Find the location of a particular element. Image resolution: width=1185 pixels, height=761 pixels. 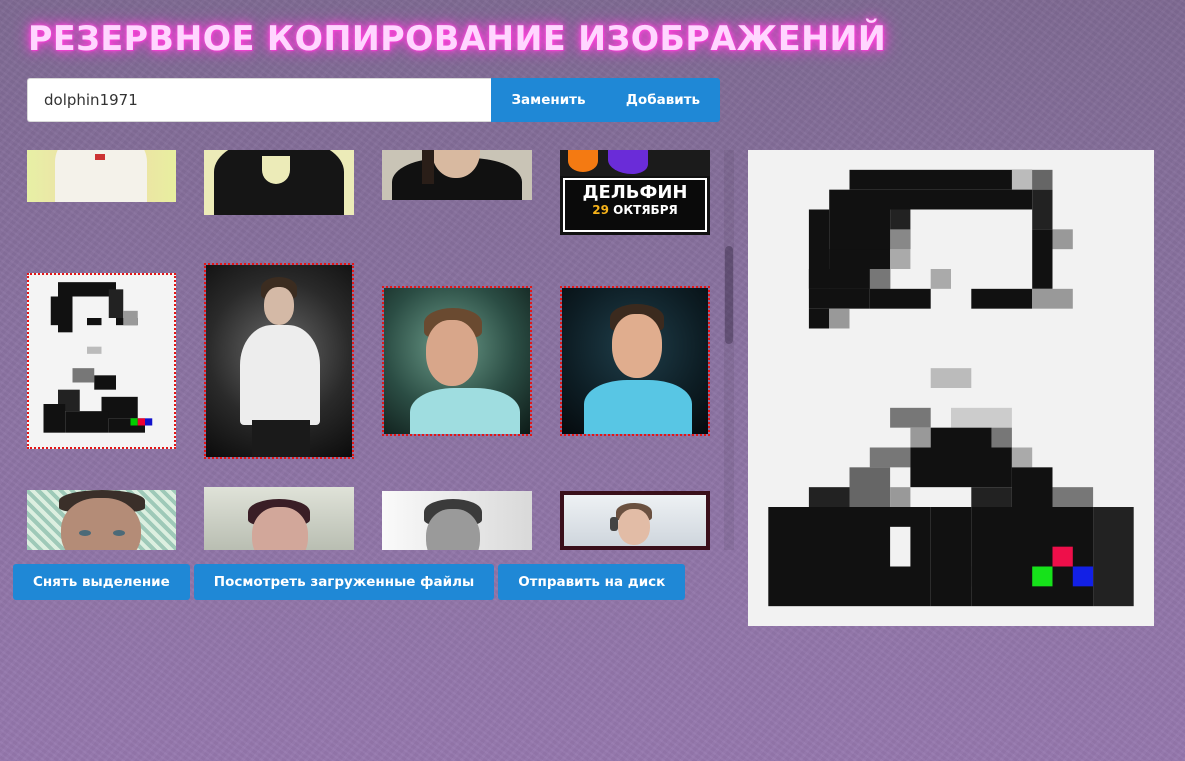

poster-frame: ДЕЛЬФИН 29 ОКТЯБРЯ is located at coordinates (635, 205).